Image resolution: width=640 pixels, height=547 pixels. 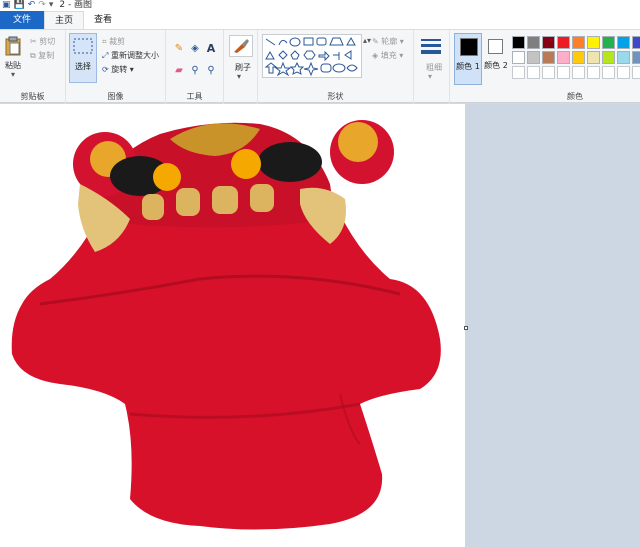 I want to click on paint-app-icon: ▣, so click(x=6, y=5).